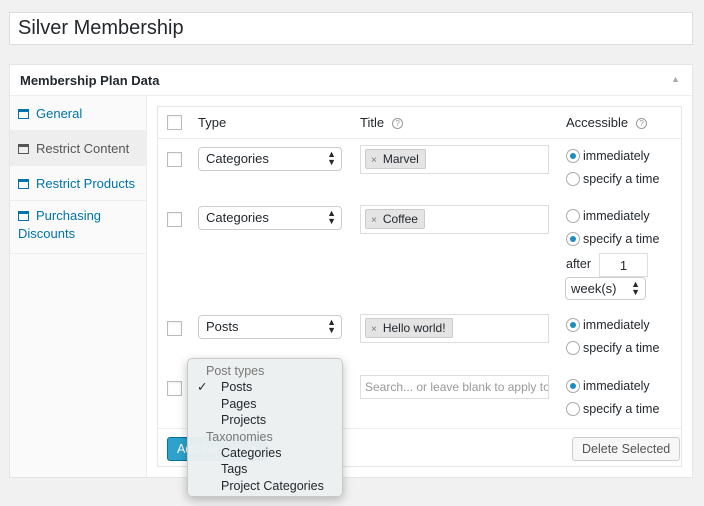 The image size is (704, 506). I want to click on sidebar-item-label: Purchasing Discounts, so click(60, 224).